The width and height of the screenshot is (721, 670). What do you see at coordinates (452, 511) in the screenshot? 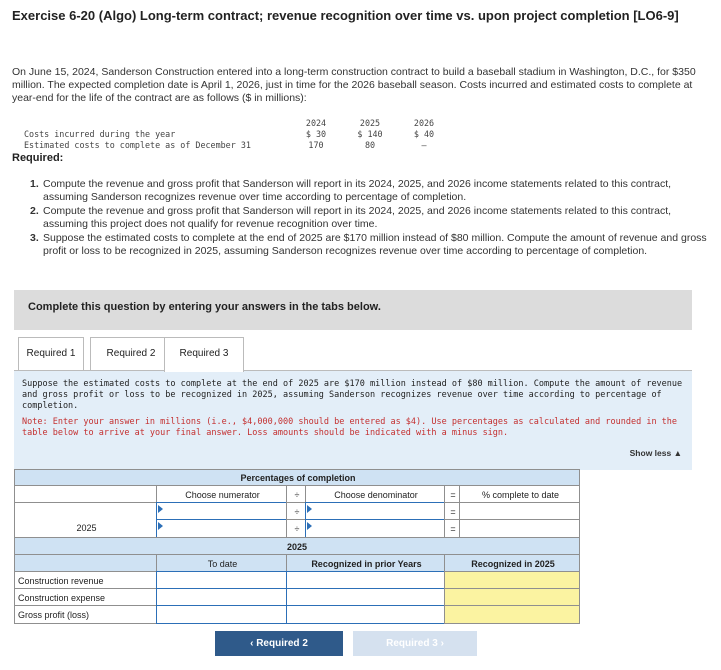
I see `eq-cell-1: =` at bounding box center [452, 511].